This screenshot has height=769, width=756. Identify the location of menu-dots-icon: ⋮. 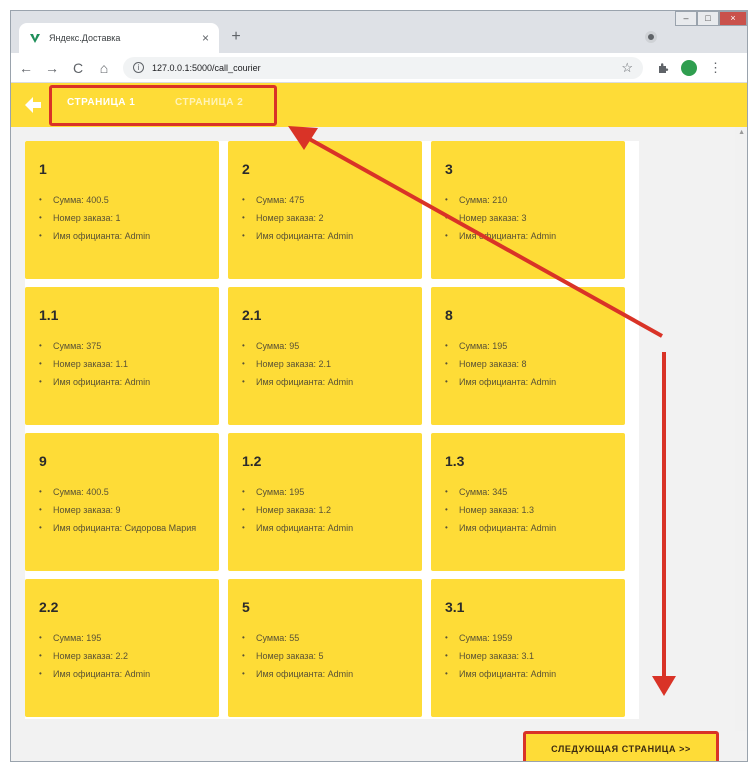
(715, 68).